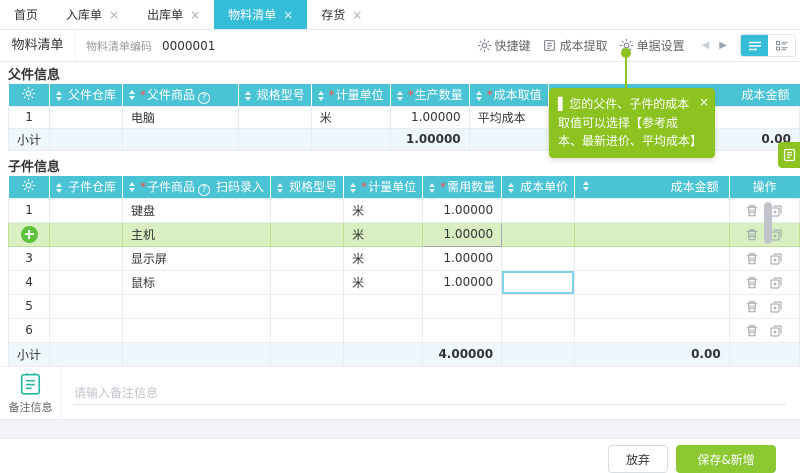  I want to click on cell-product: 键盘, so click(197, 210).